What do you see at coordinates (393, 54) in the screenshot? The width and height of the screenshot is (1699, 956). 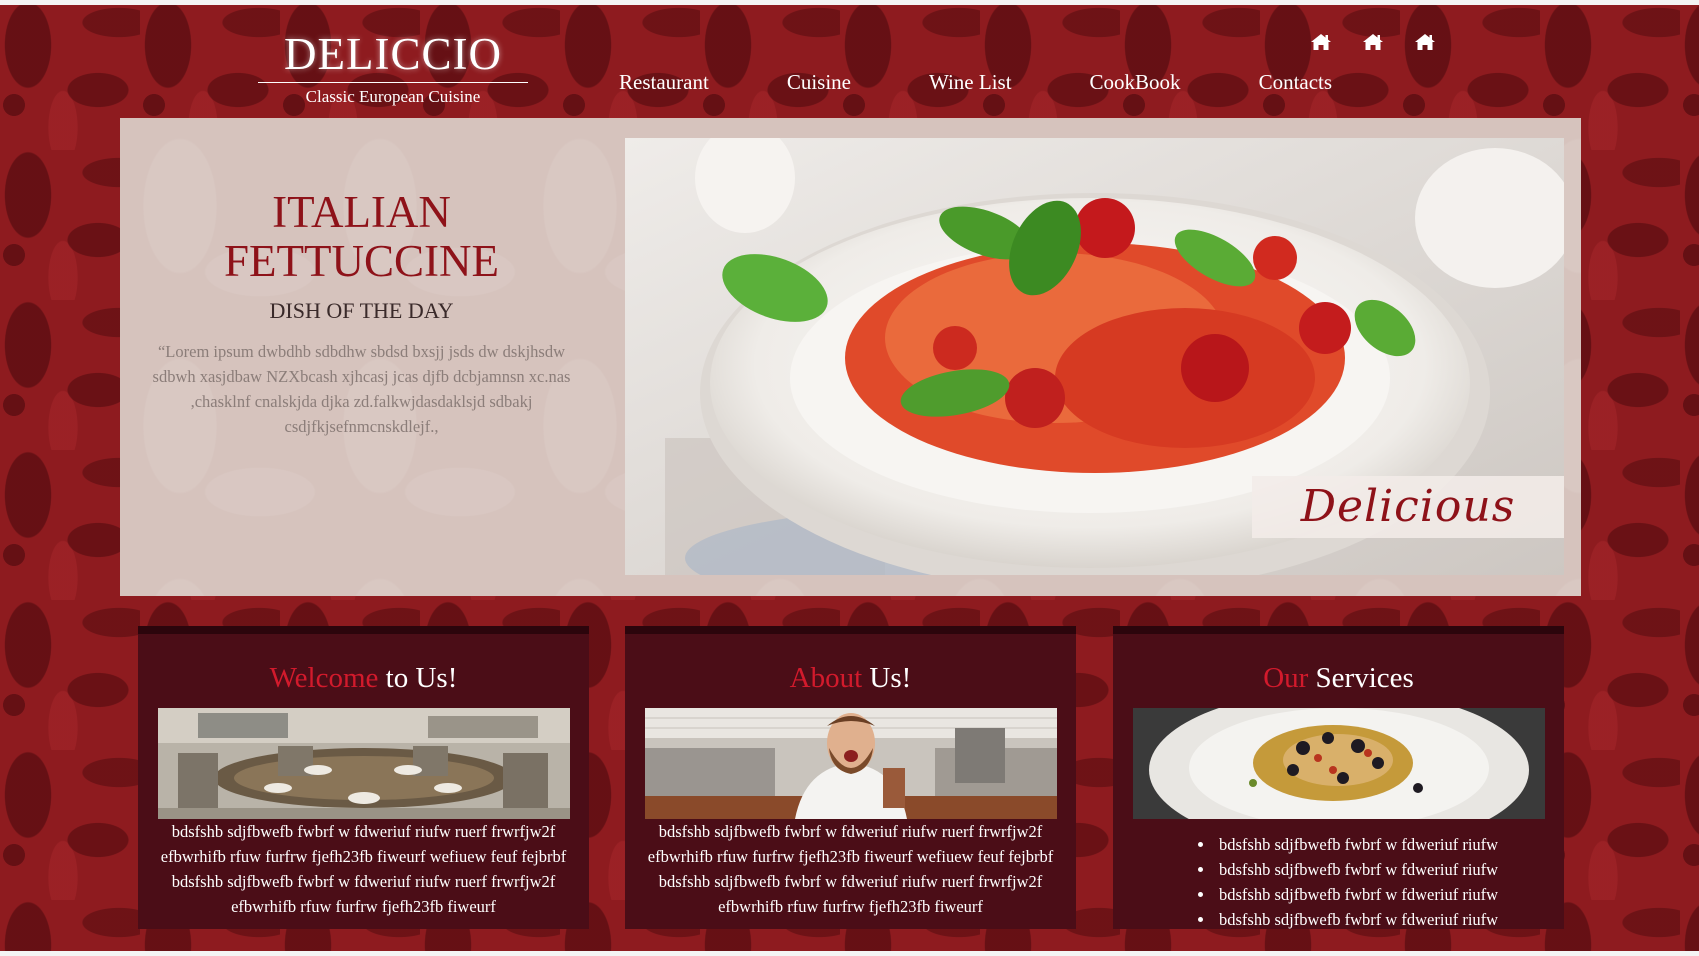 I see `logo-title: DELICCIO` at bounding box center [393, 54].